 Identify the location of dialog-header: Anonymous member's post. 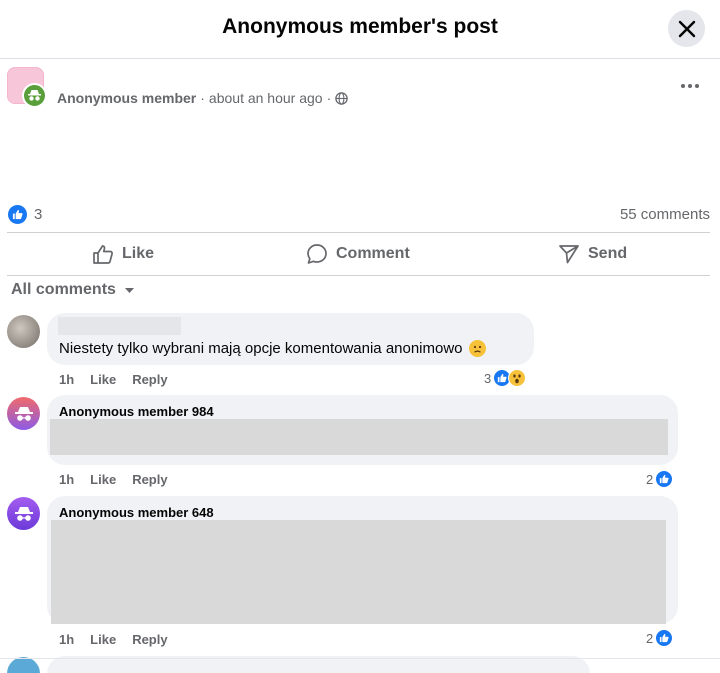
(360, 29).